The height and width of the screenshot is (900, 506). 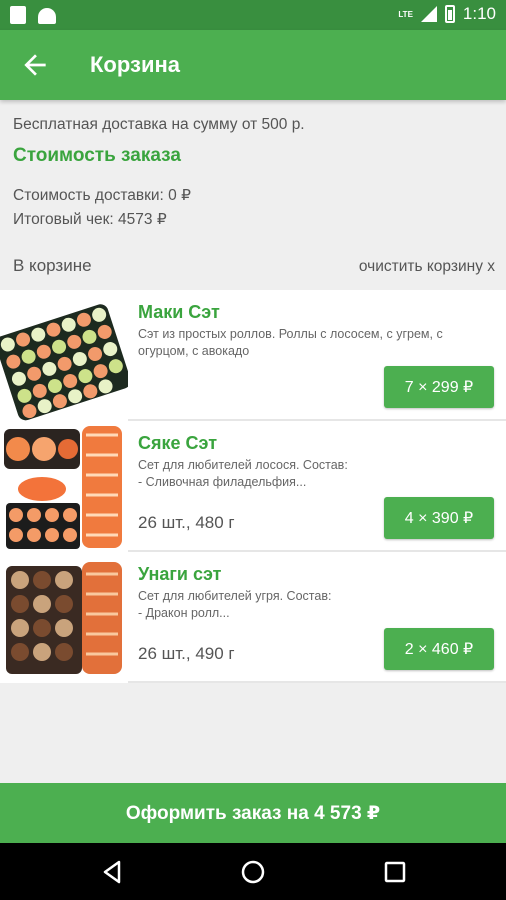 What do you see at coordinates (90, 219) in the screenshot?
I see `order-total: Итоговый чек: 4573 ₽` at bounding box center [90, 219].